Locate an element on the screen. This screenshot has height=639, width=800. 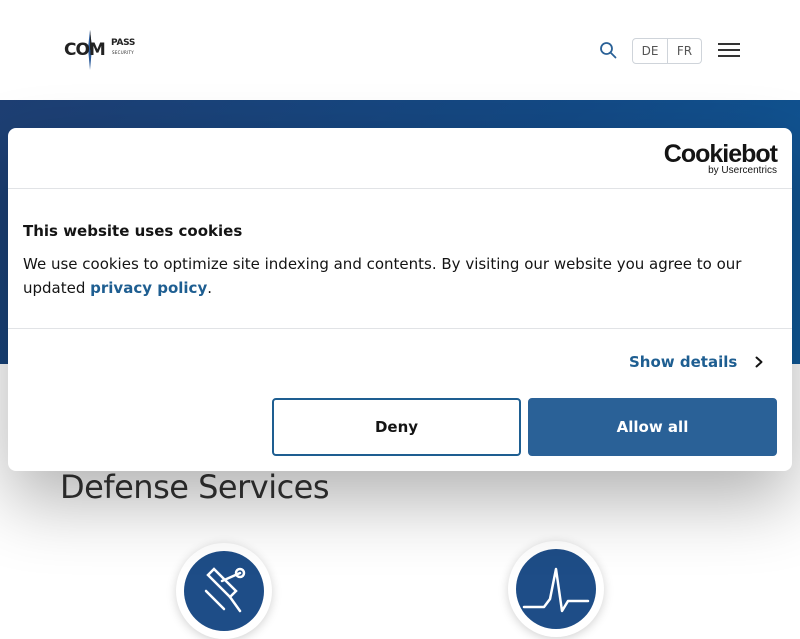
cookiebot-logo: Cookiebot by Usercentrics is located at coordinates (720, 158).